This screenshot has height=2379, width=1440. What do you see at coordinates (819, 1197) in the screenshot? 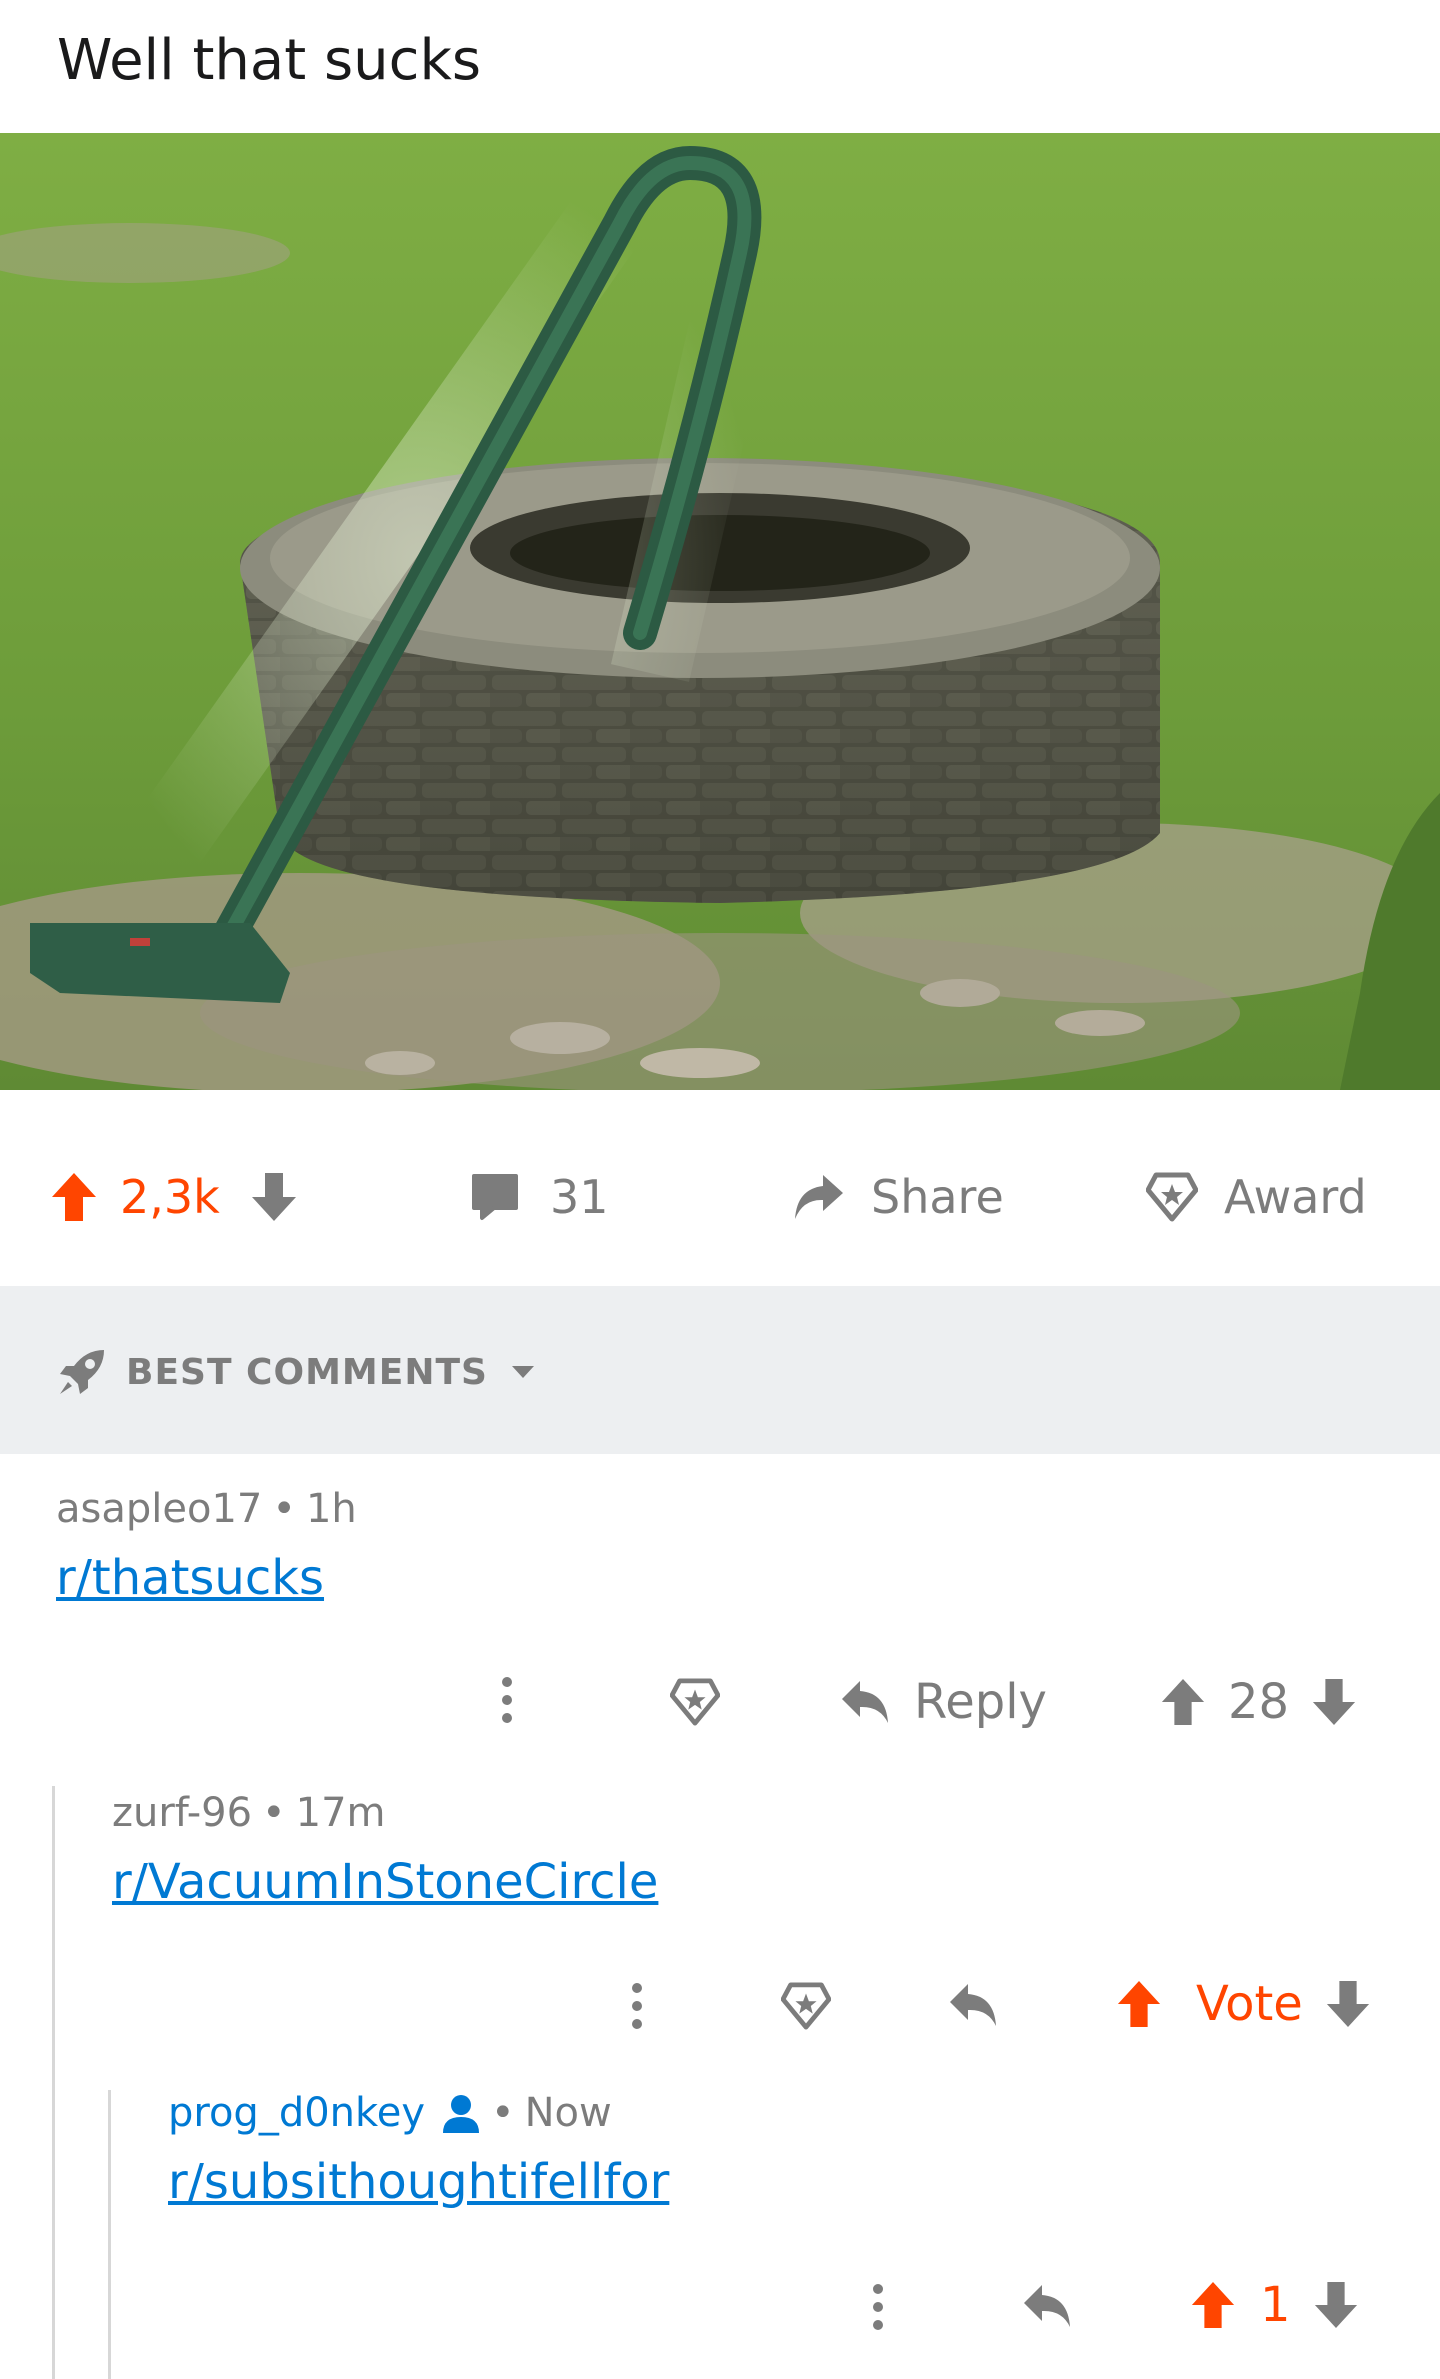
I see `share-arrow-icon` at bounding box center [819, 1197].